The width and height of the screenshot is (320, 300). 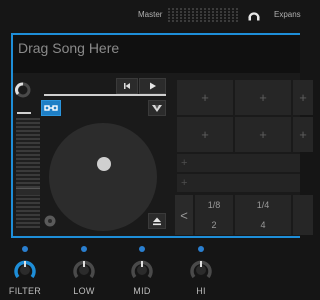 I want to click on sync-icon, so click(x=157, y=108).